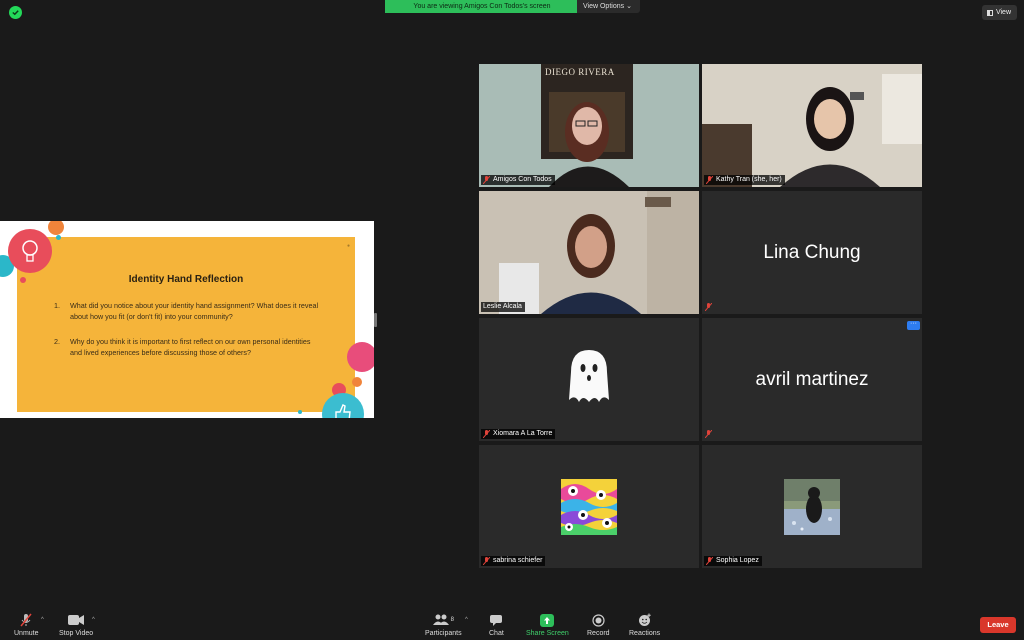 This screenshot has height=640, width=1024. What do you see at coordinates (989, 12) in the screenshot?
I see `grid-view-icon` at bounding box center [989, 12].